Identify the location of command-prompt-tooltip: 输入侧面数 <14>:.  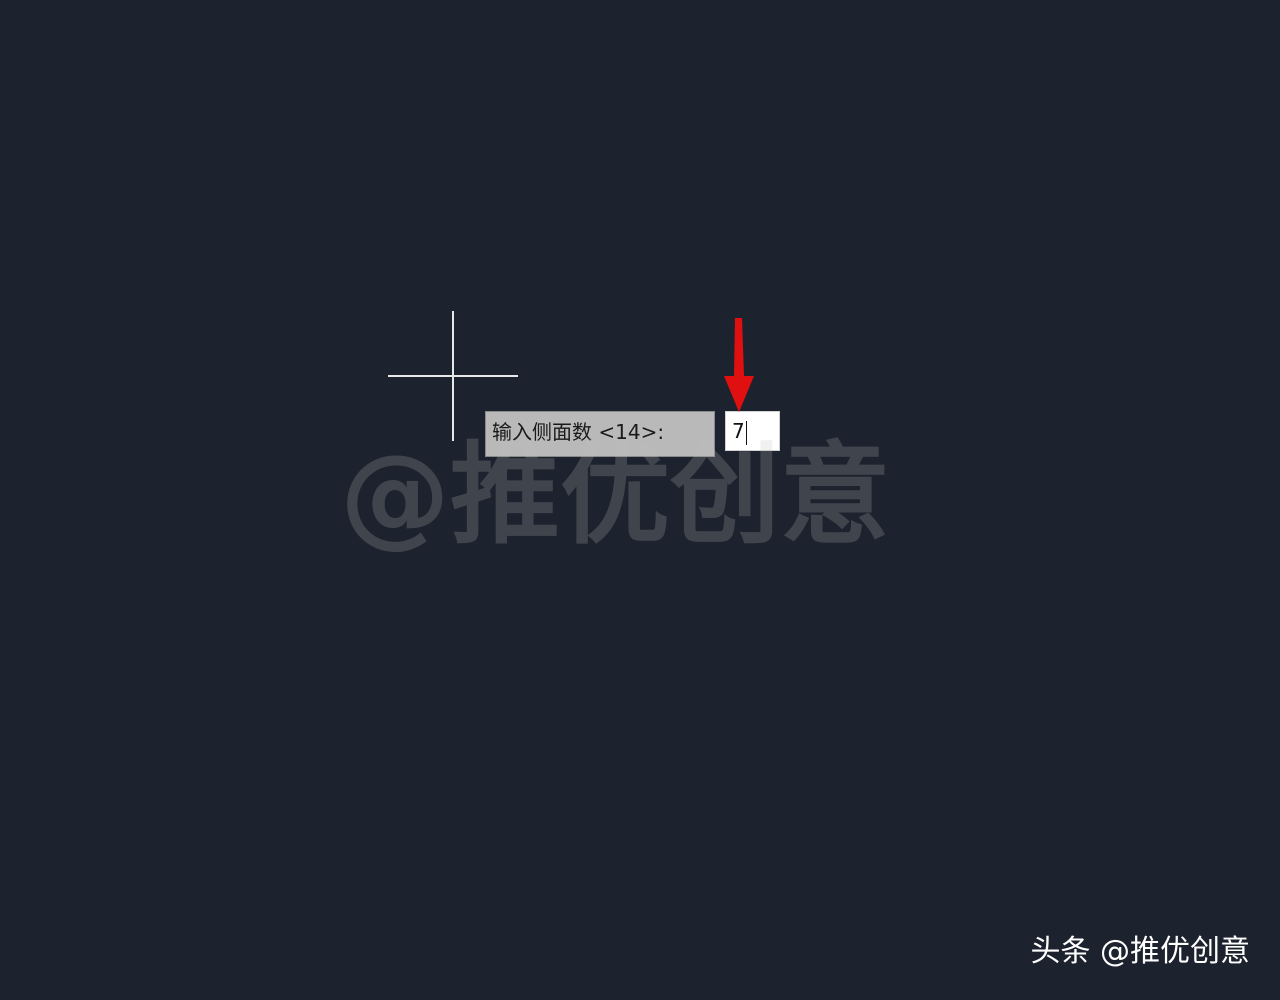
(600, 434).